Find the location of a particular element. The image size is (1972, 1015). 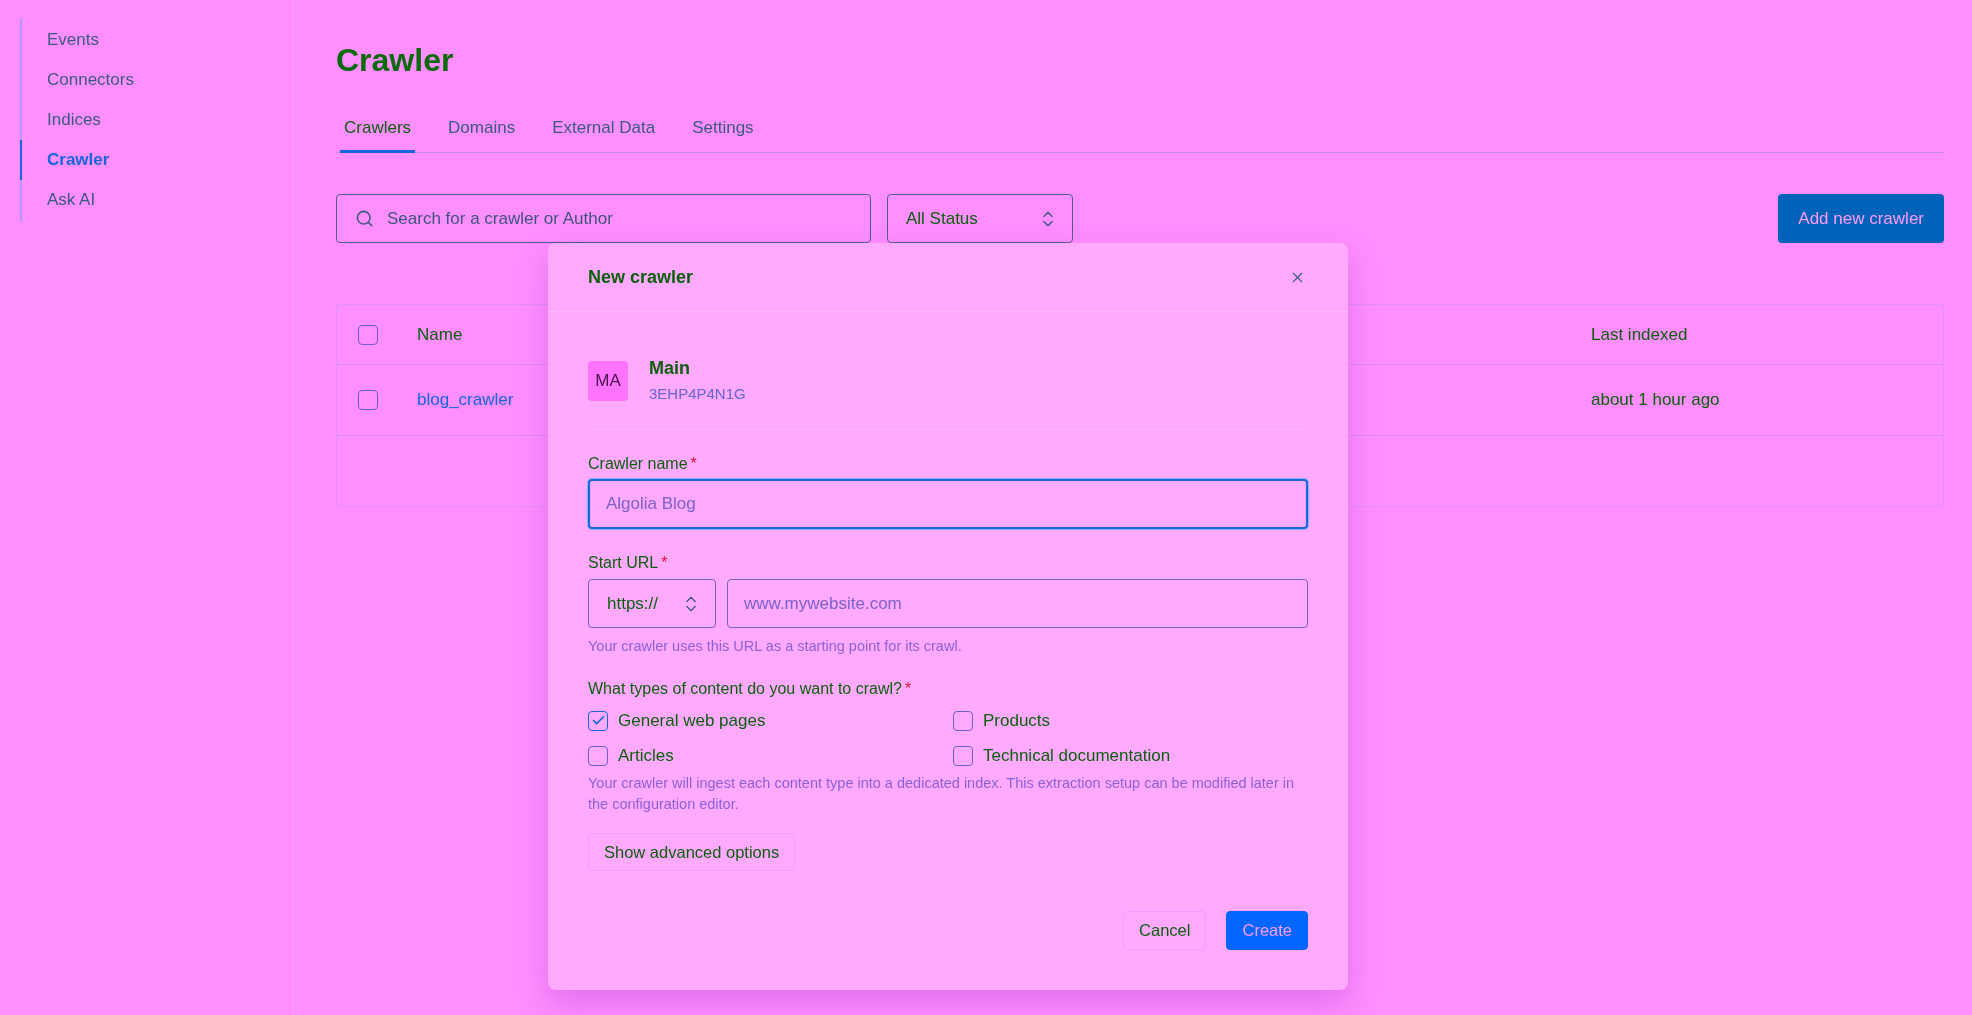

sidebar-item: Events is located at coordinates (59, 40).